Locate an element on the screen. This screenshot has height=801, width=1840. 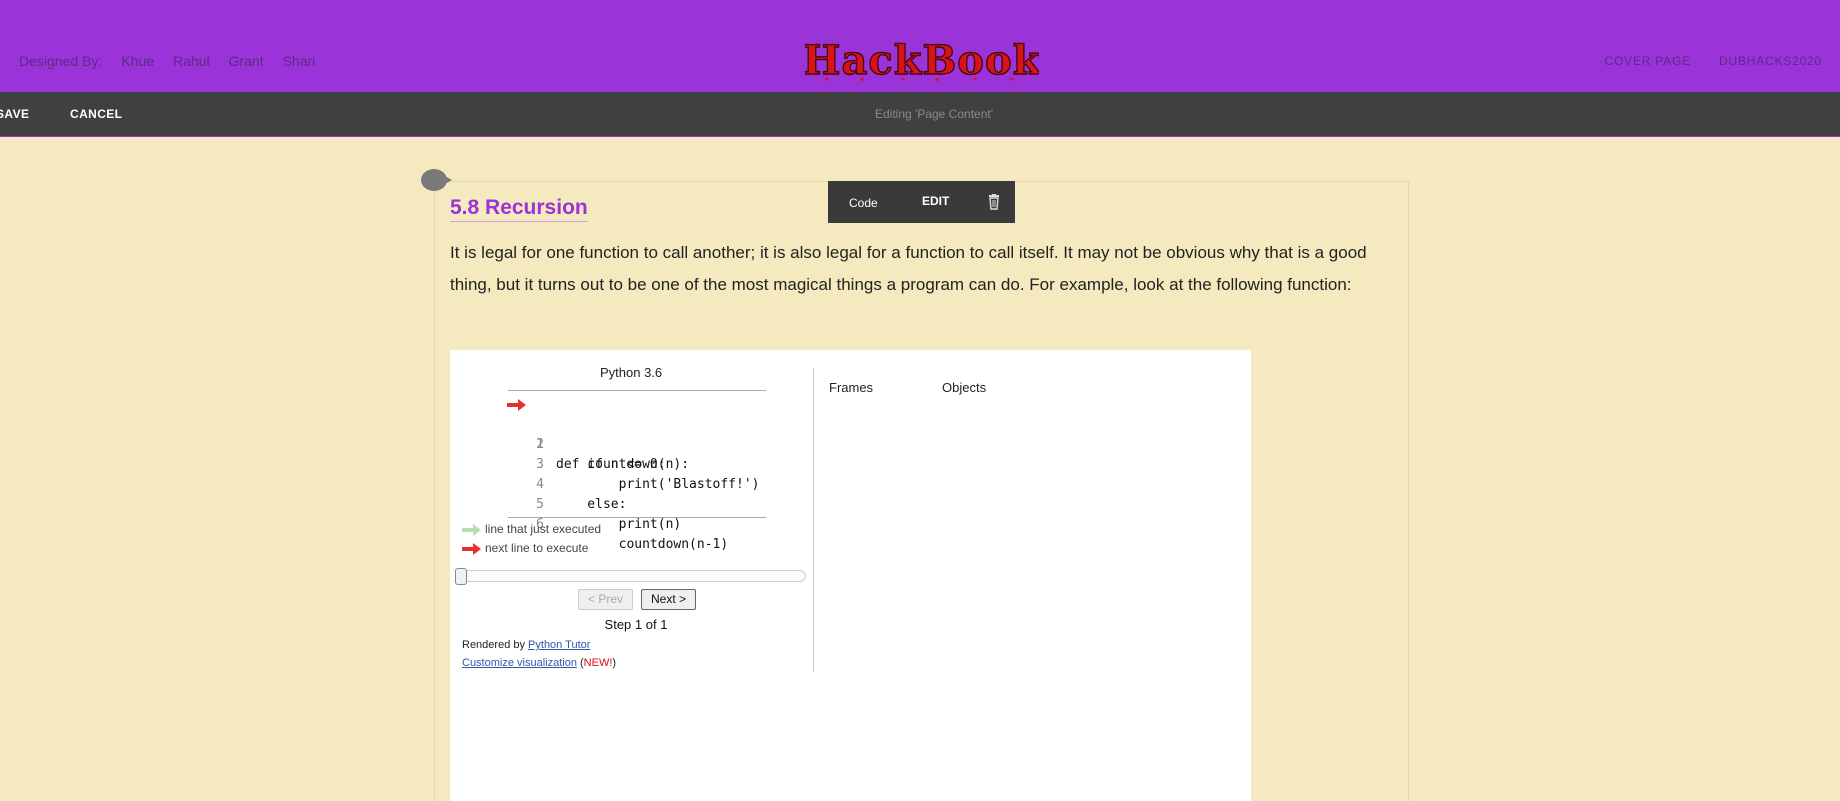
legend-executed: line that just executed is located at coordinates (531, 529).